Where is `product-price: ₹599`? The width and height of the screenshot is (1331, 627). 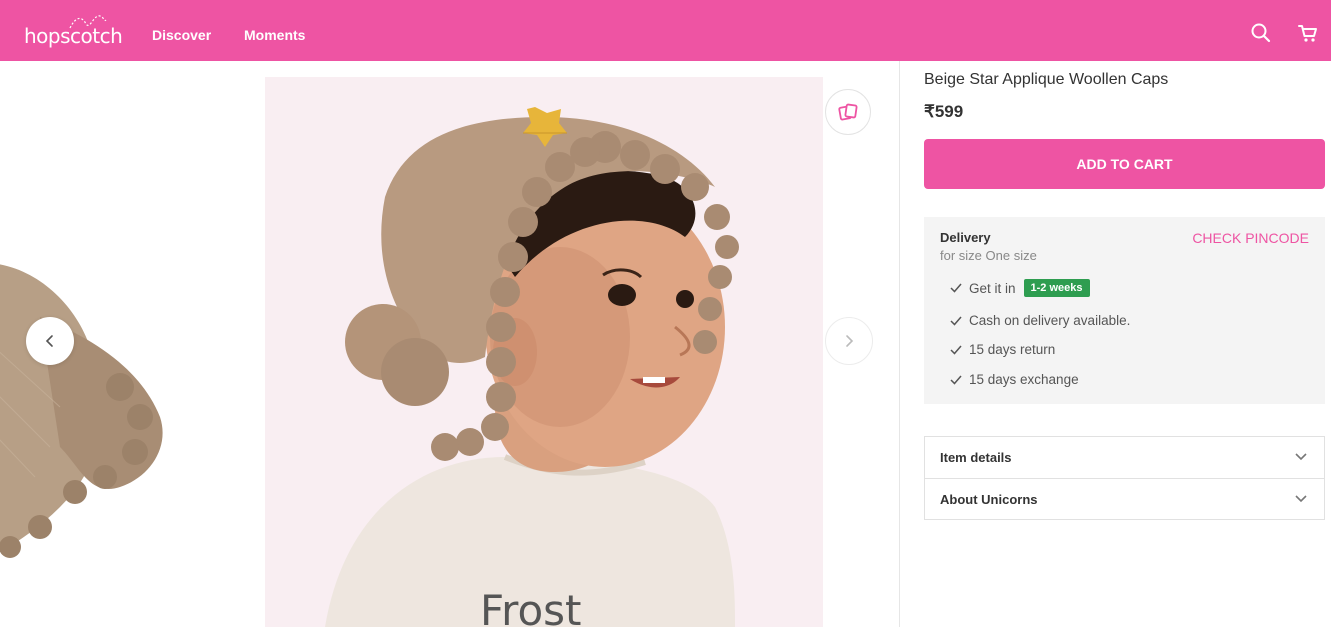
product-price: ₹599 is located at coordinates (944, 111).